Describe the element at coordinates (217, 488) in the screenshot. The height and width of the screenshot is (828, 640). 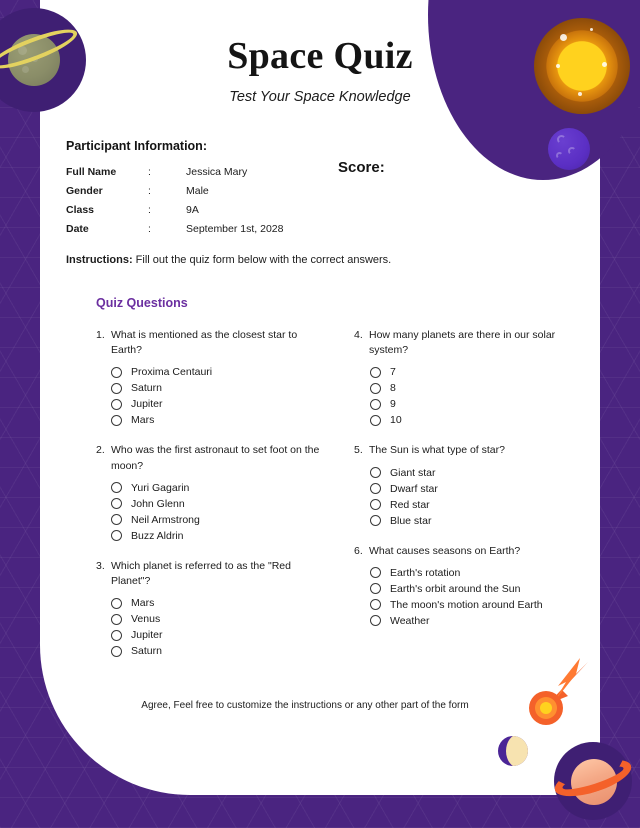
I see `option-row: Yuri Gagarin` at that location.